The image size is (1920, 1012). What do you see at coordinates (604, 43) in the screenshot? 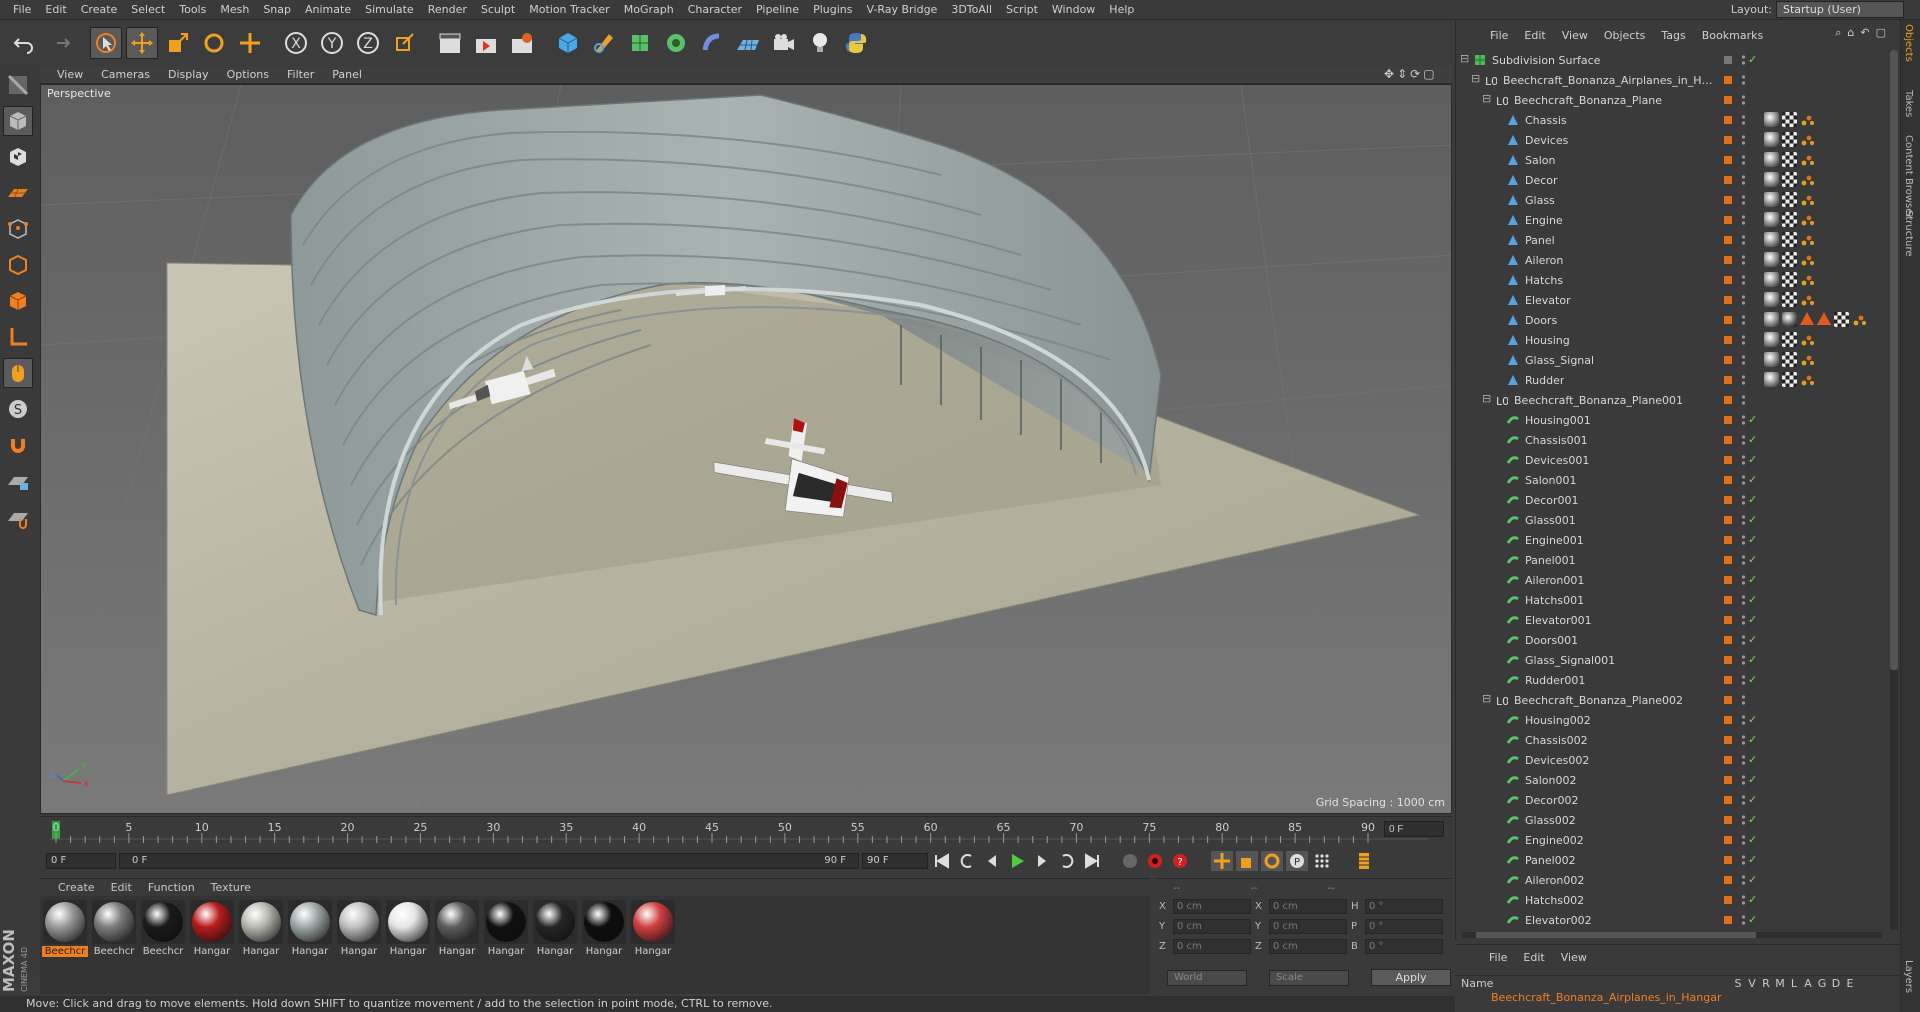
I see `spline-pen-button` at bounding box center [604, 43].